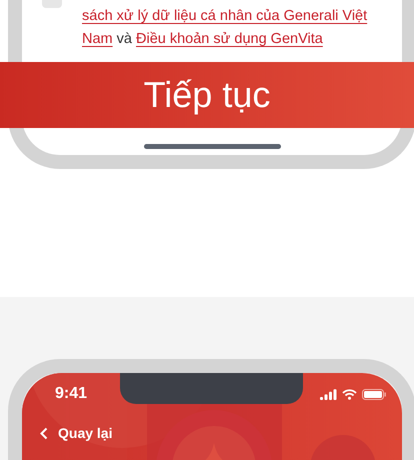 This screenshot has height=460, width=414. I want to click on consent-text: sách xử lý dữ liệu cá nhân của Generali Việt Nam và Điều khoản sử dụng GenVita, so click(225, 28).